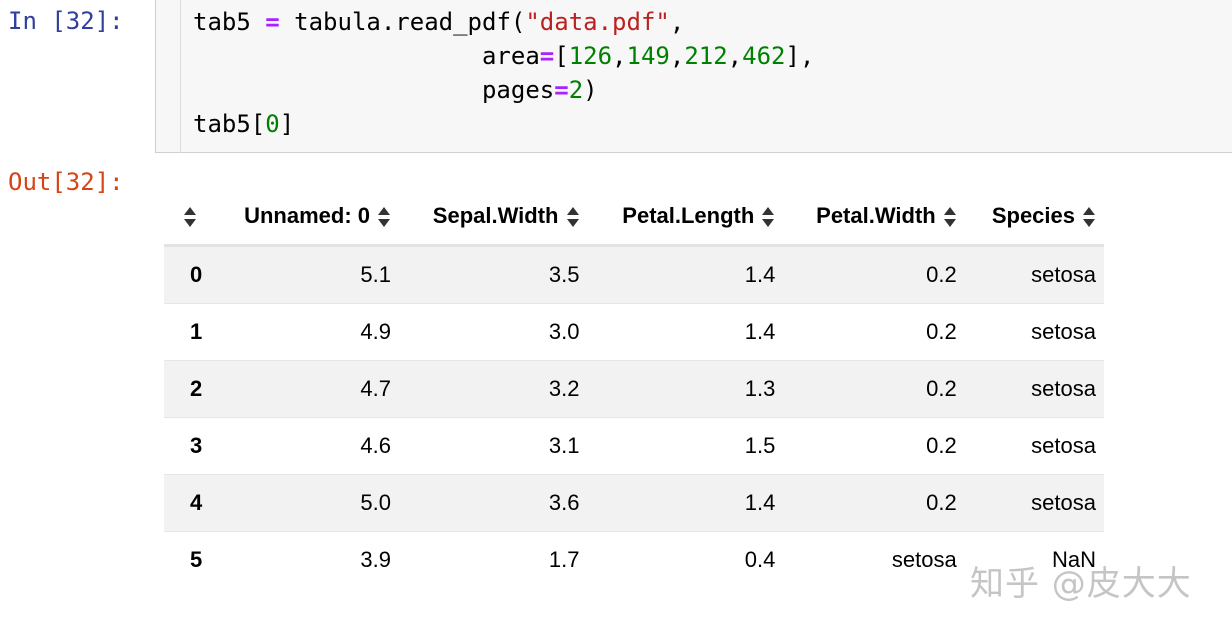  What do you see at coordinates (634, 446) in the screenshot?
I see `table-row: 3 4.6 3.1 1.5 0.2 setosa` at bounding box center [634, 446].